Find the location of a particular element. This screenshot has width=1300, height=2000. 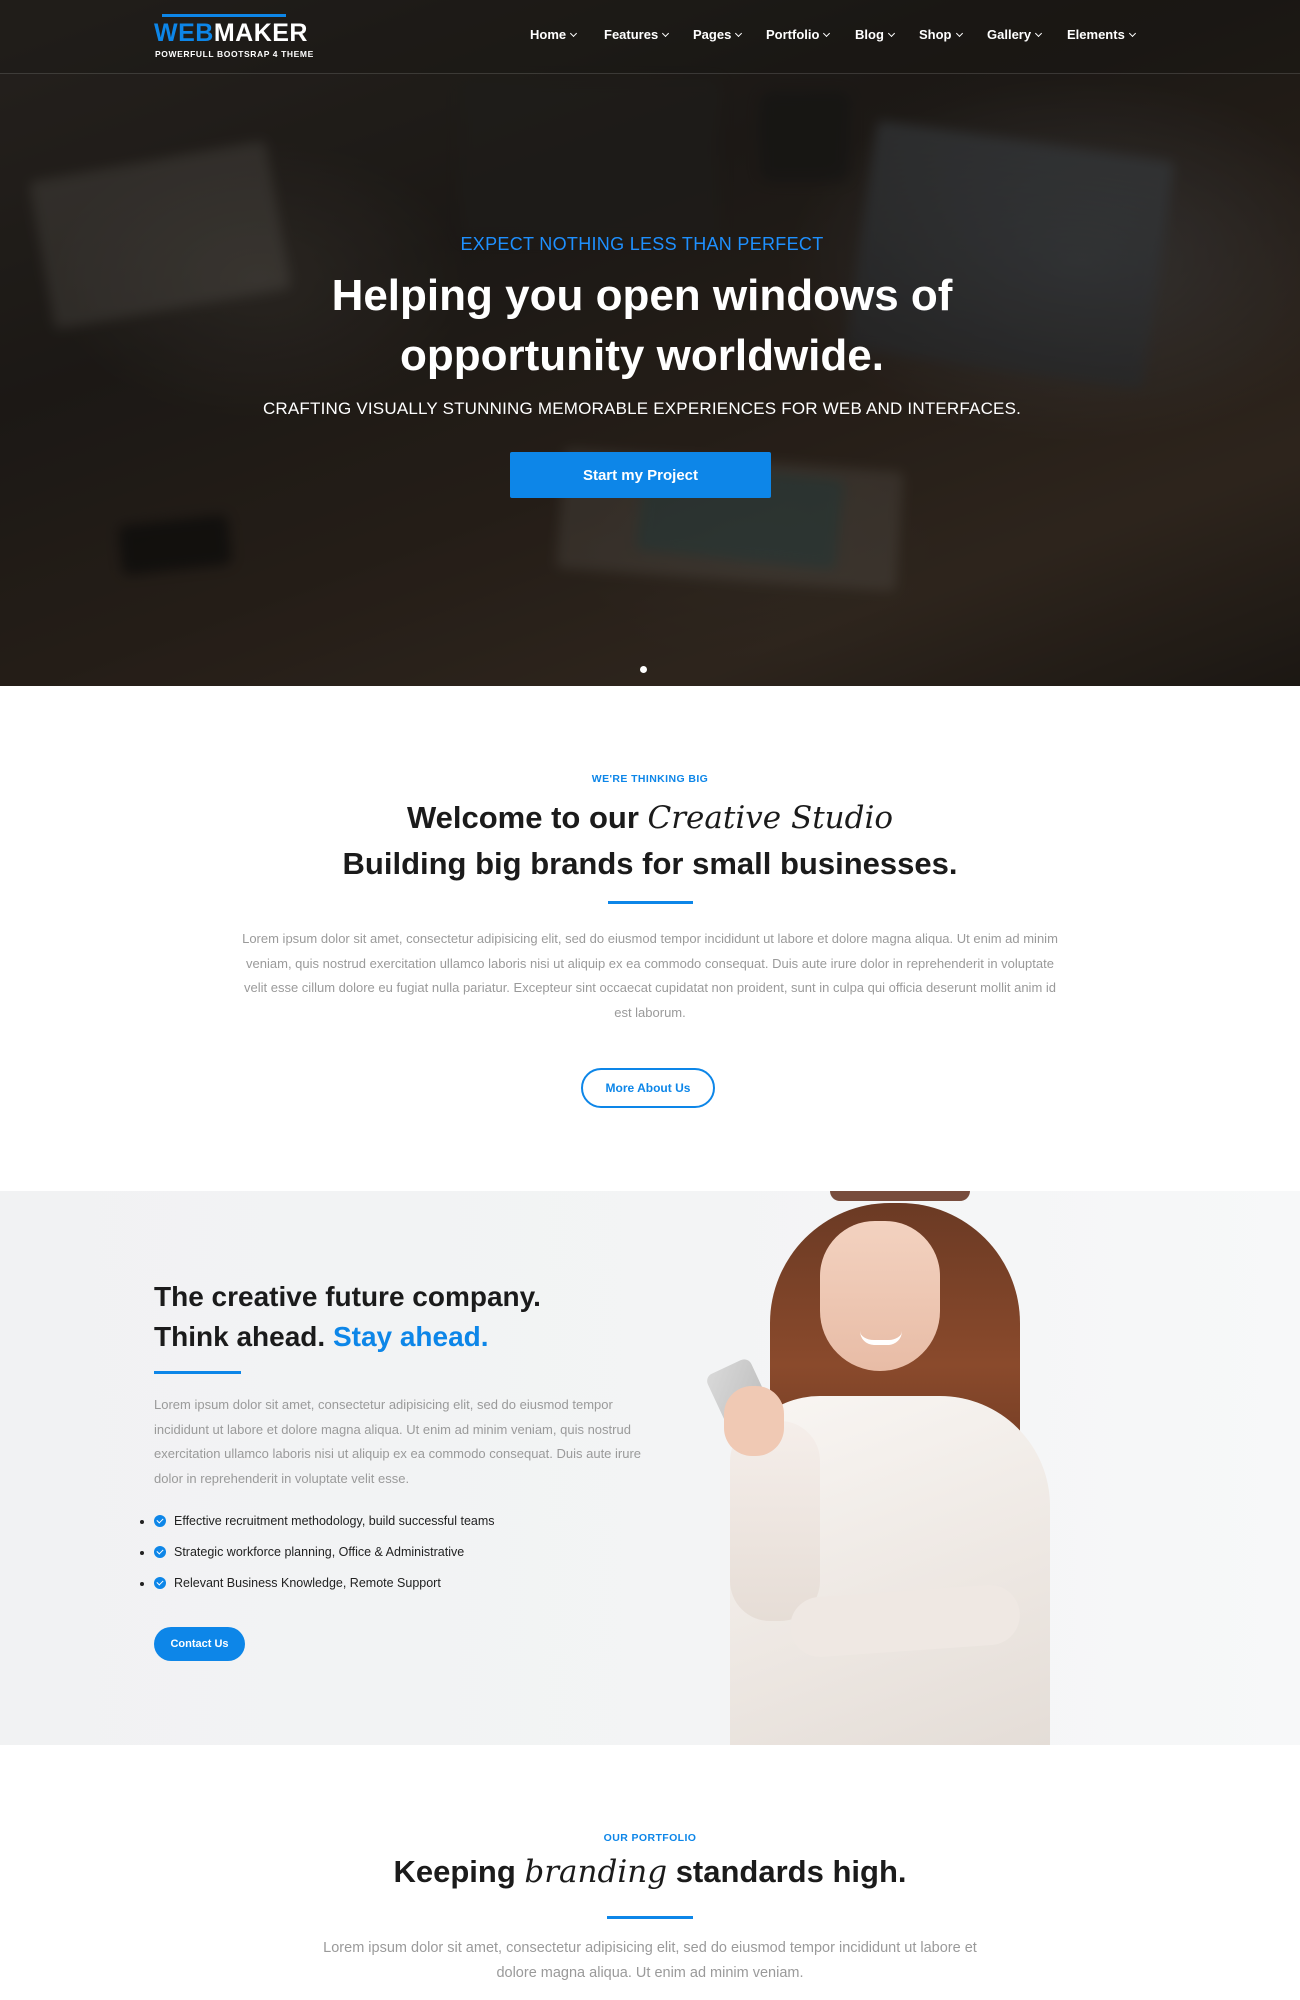

portfolio-divider is located at coordinates (650, 1917).